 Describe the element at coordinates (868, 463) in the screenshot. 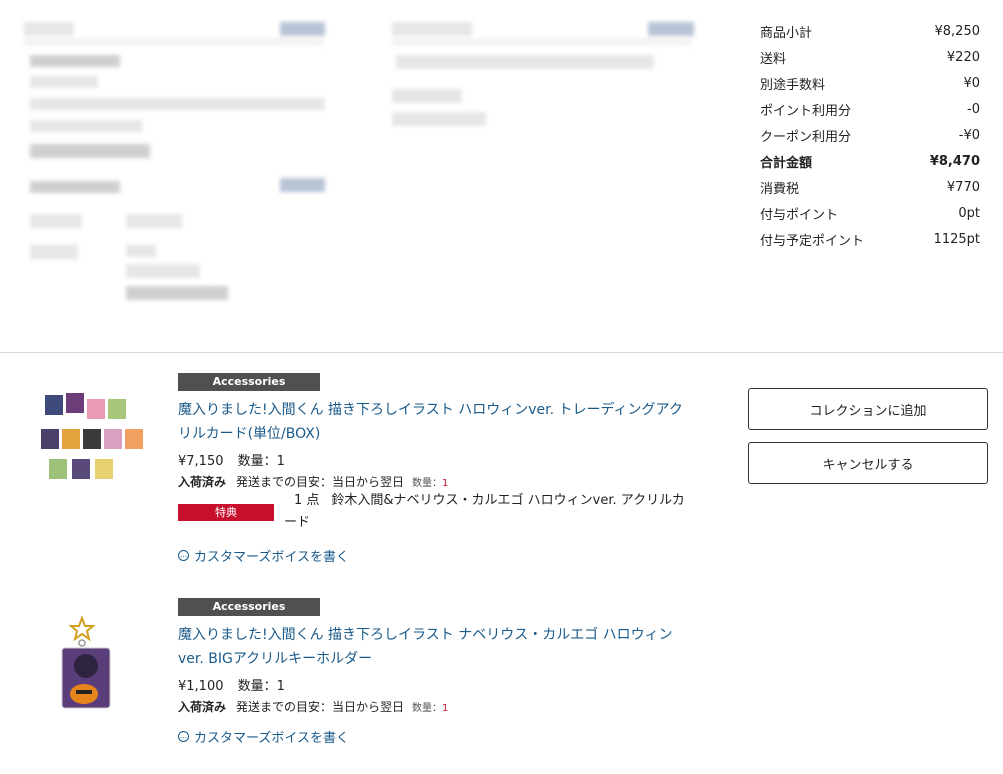

I see `cancel-order-button: キャンセルする` at that location.